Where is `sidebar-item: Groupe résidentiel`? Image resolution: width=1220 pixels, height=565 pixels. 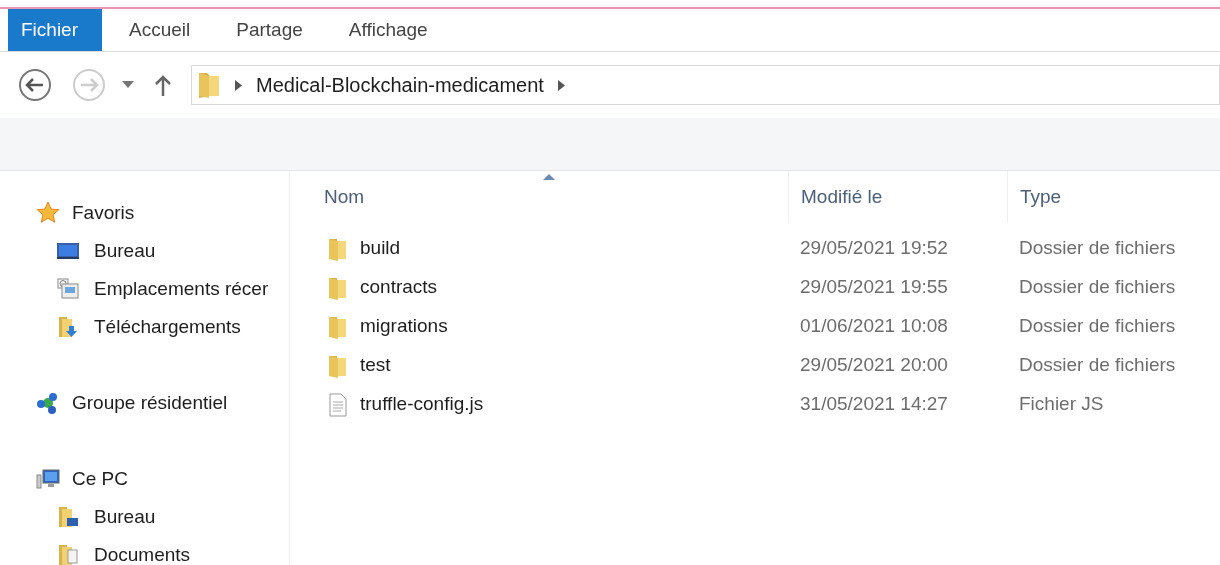 sidebar-item: Groupe résidentiel is located at coordinates (150, 403).